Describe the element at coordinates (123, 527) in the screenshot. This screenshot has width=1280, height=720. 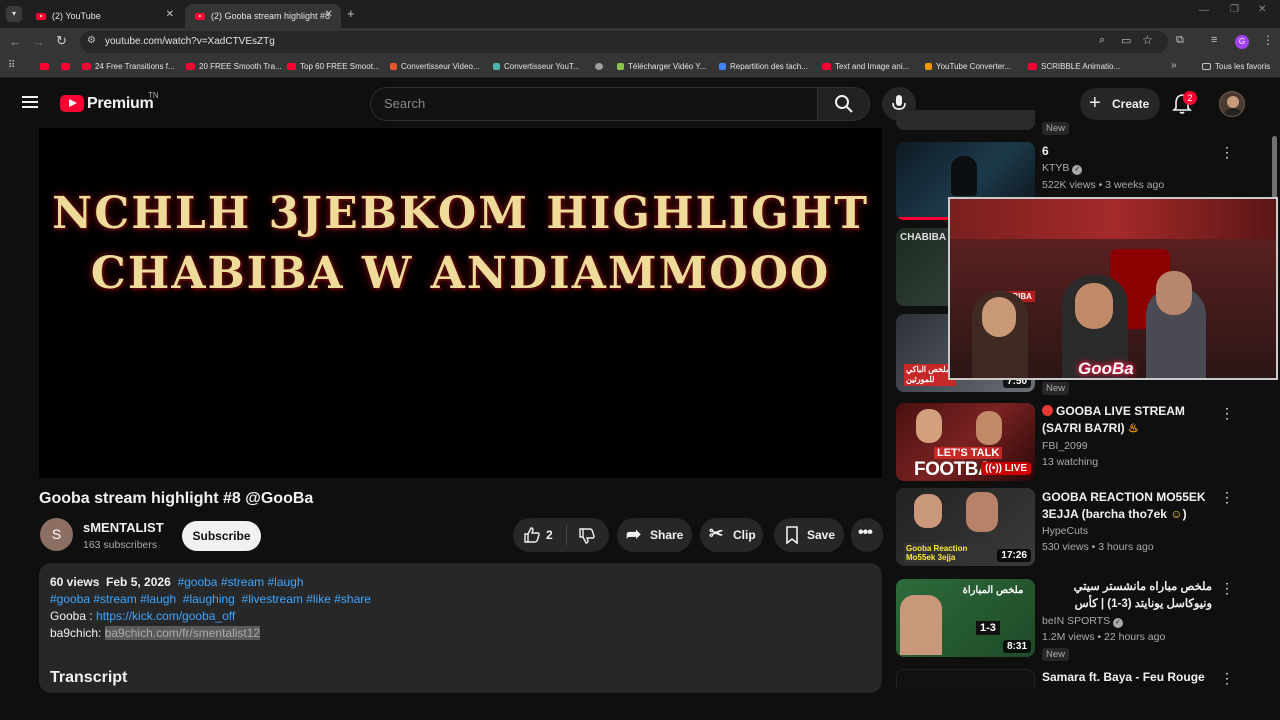
I see `channel-name: sMENTALIST` at that location.